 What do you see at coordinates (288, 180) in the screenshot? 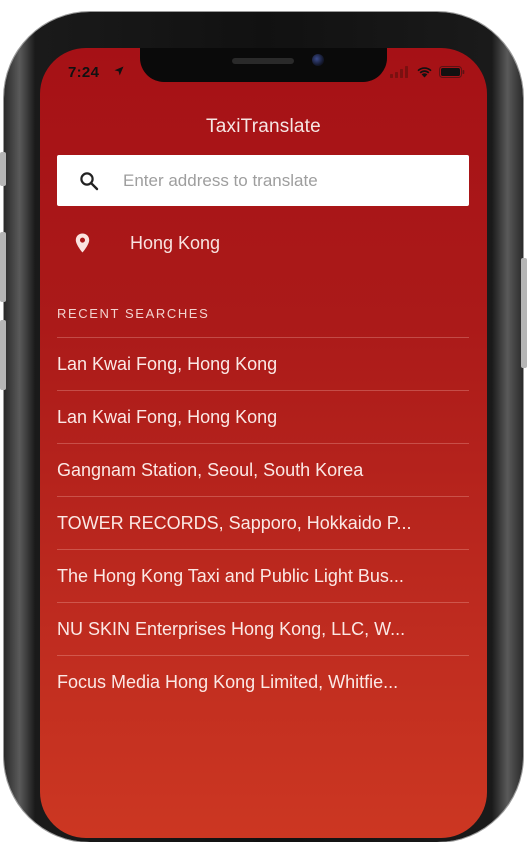
I see `address-search-input` at bounding box center [288, 180].